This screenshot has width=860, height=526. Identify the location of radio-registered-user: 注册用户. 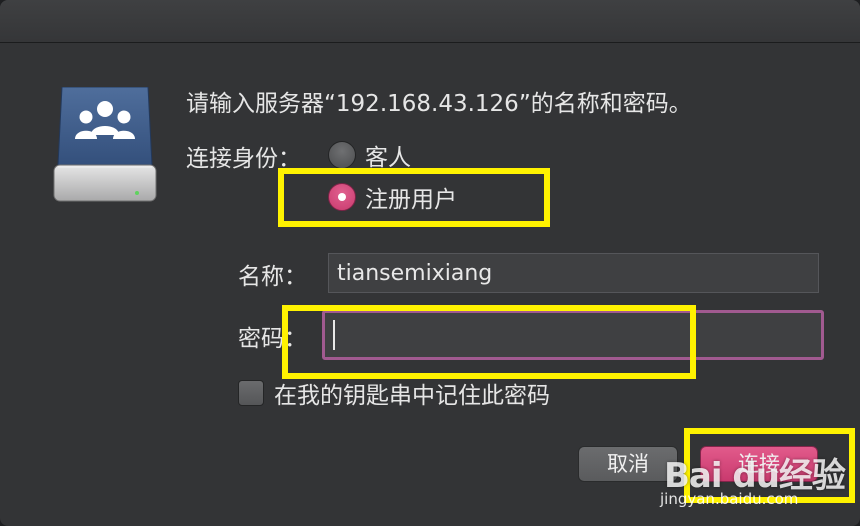
(392, 197).